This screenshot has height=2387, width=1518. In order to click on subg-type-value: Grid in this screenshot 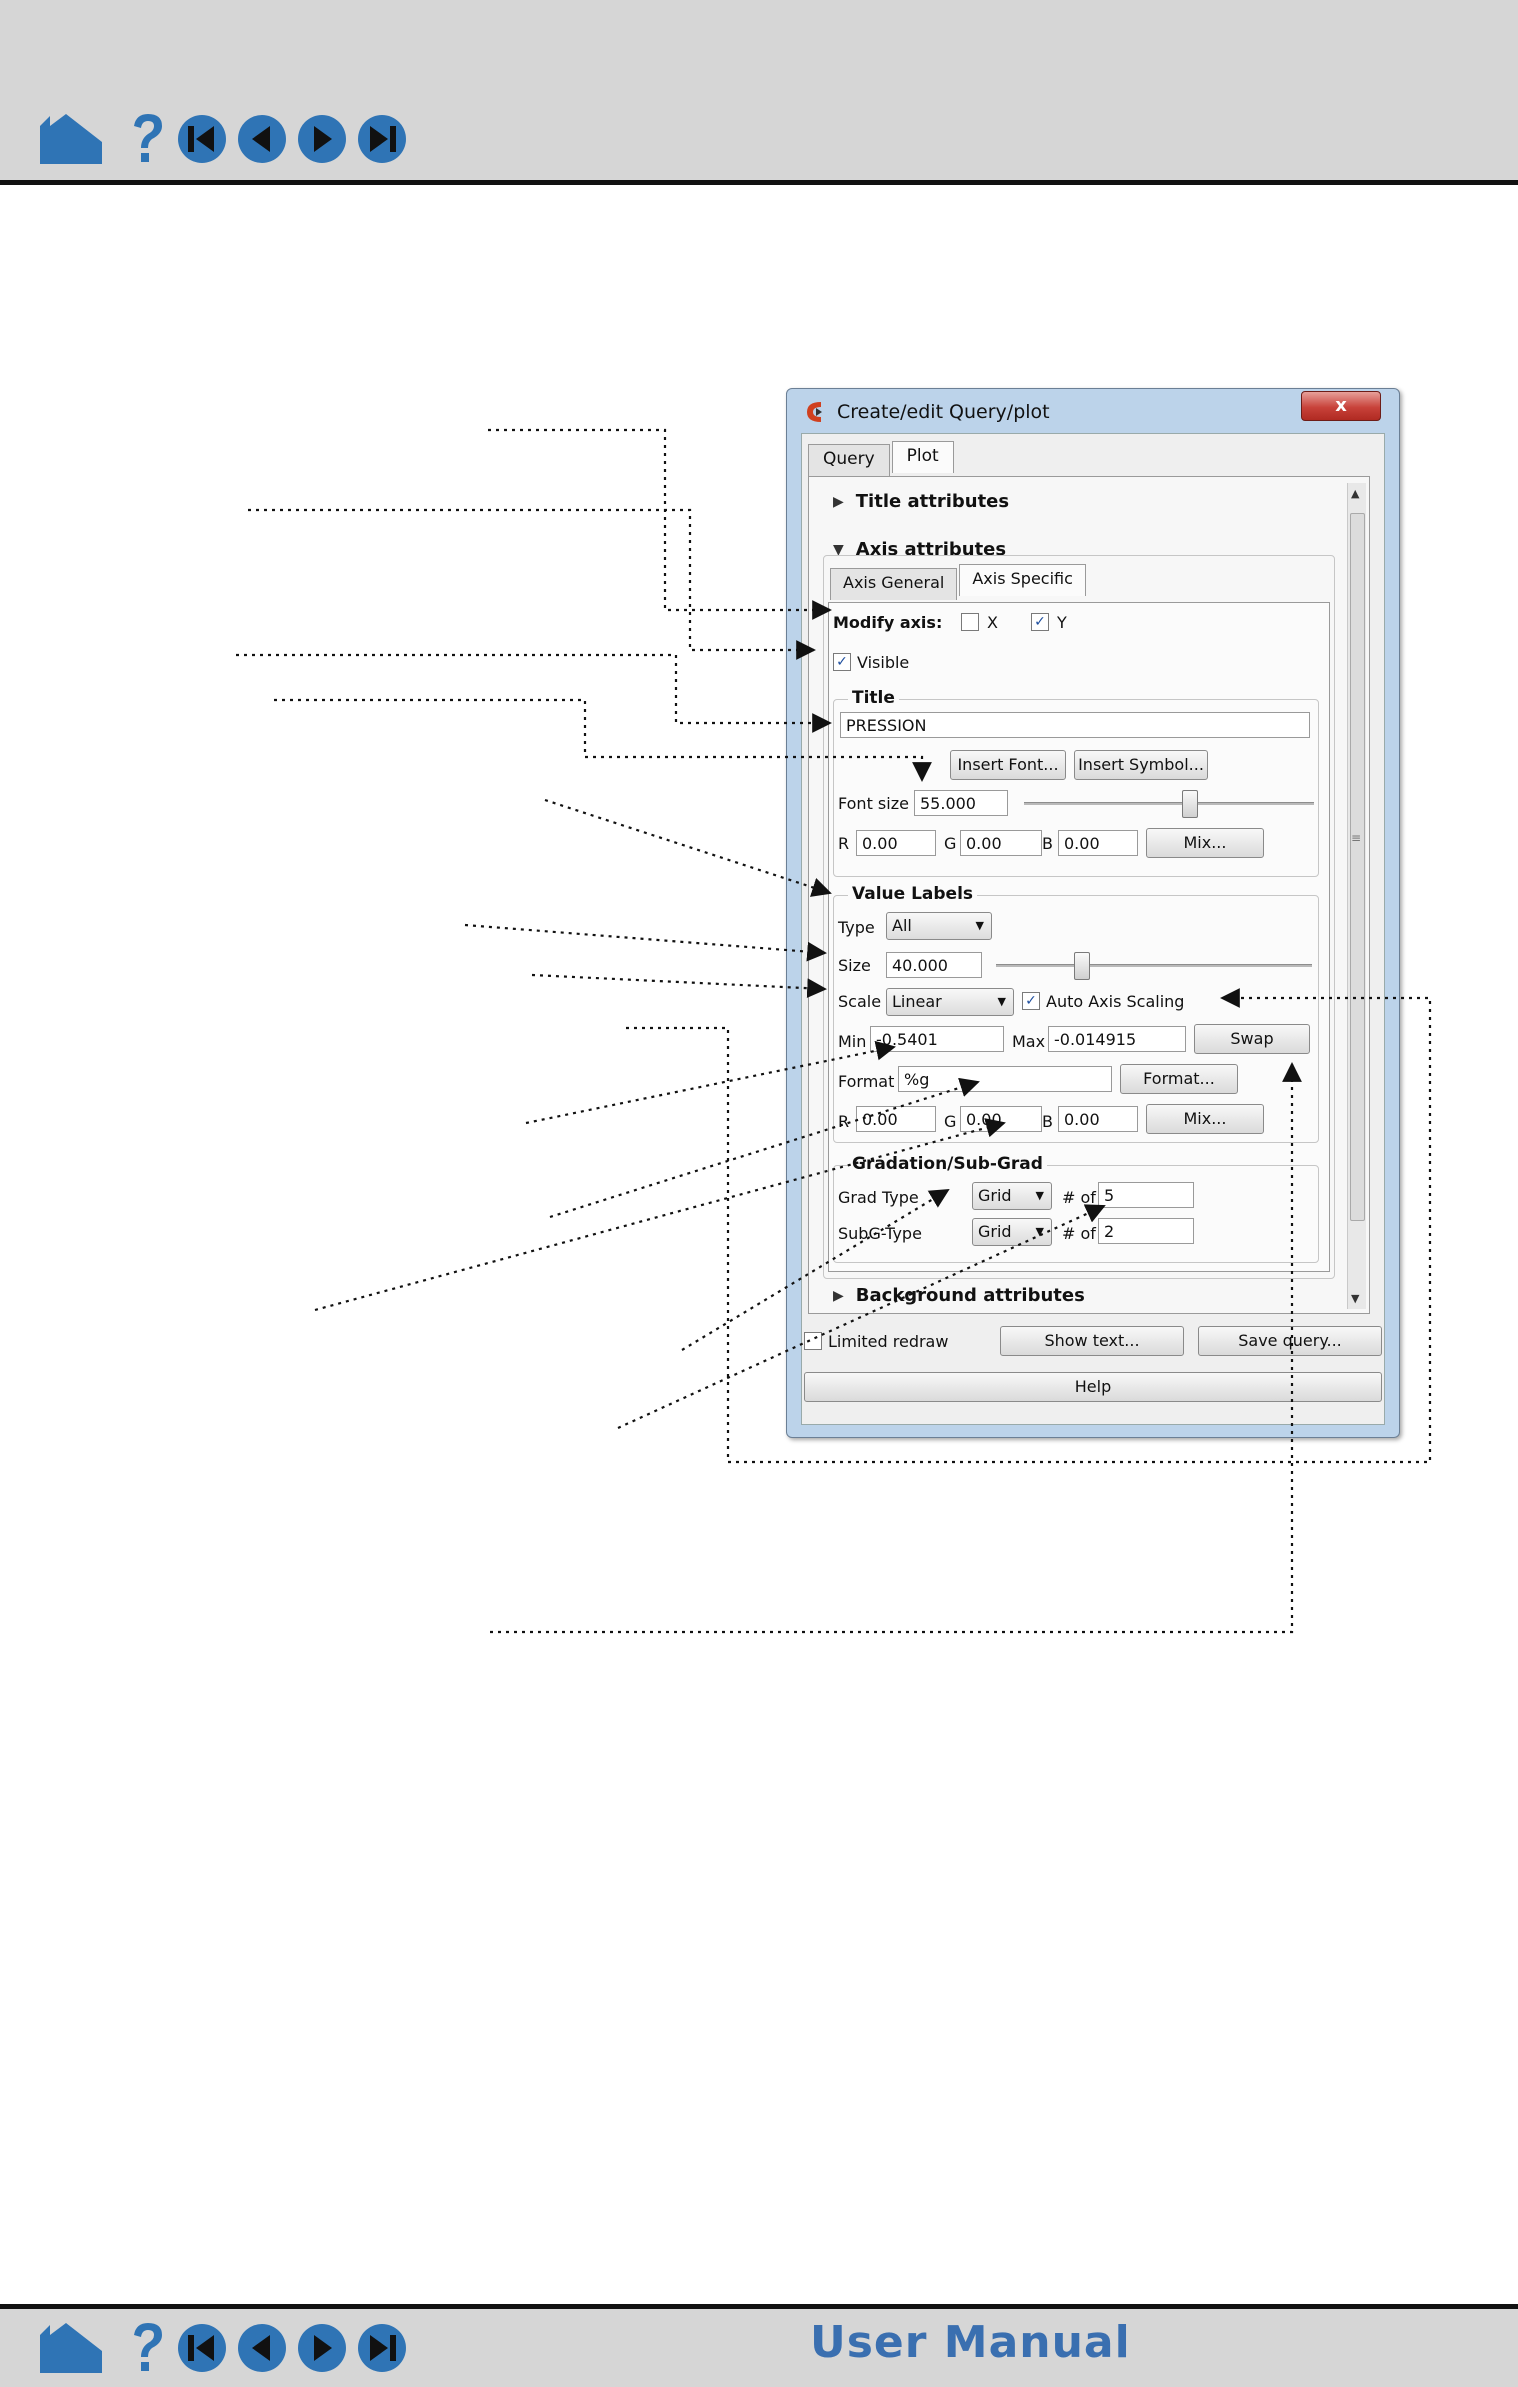, I will do `click(995, 1231)`.